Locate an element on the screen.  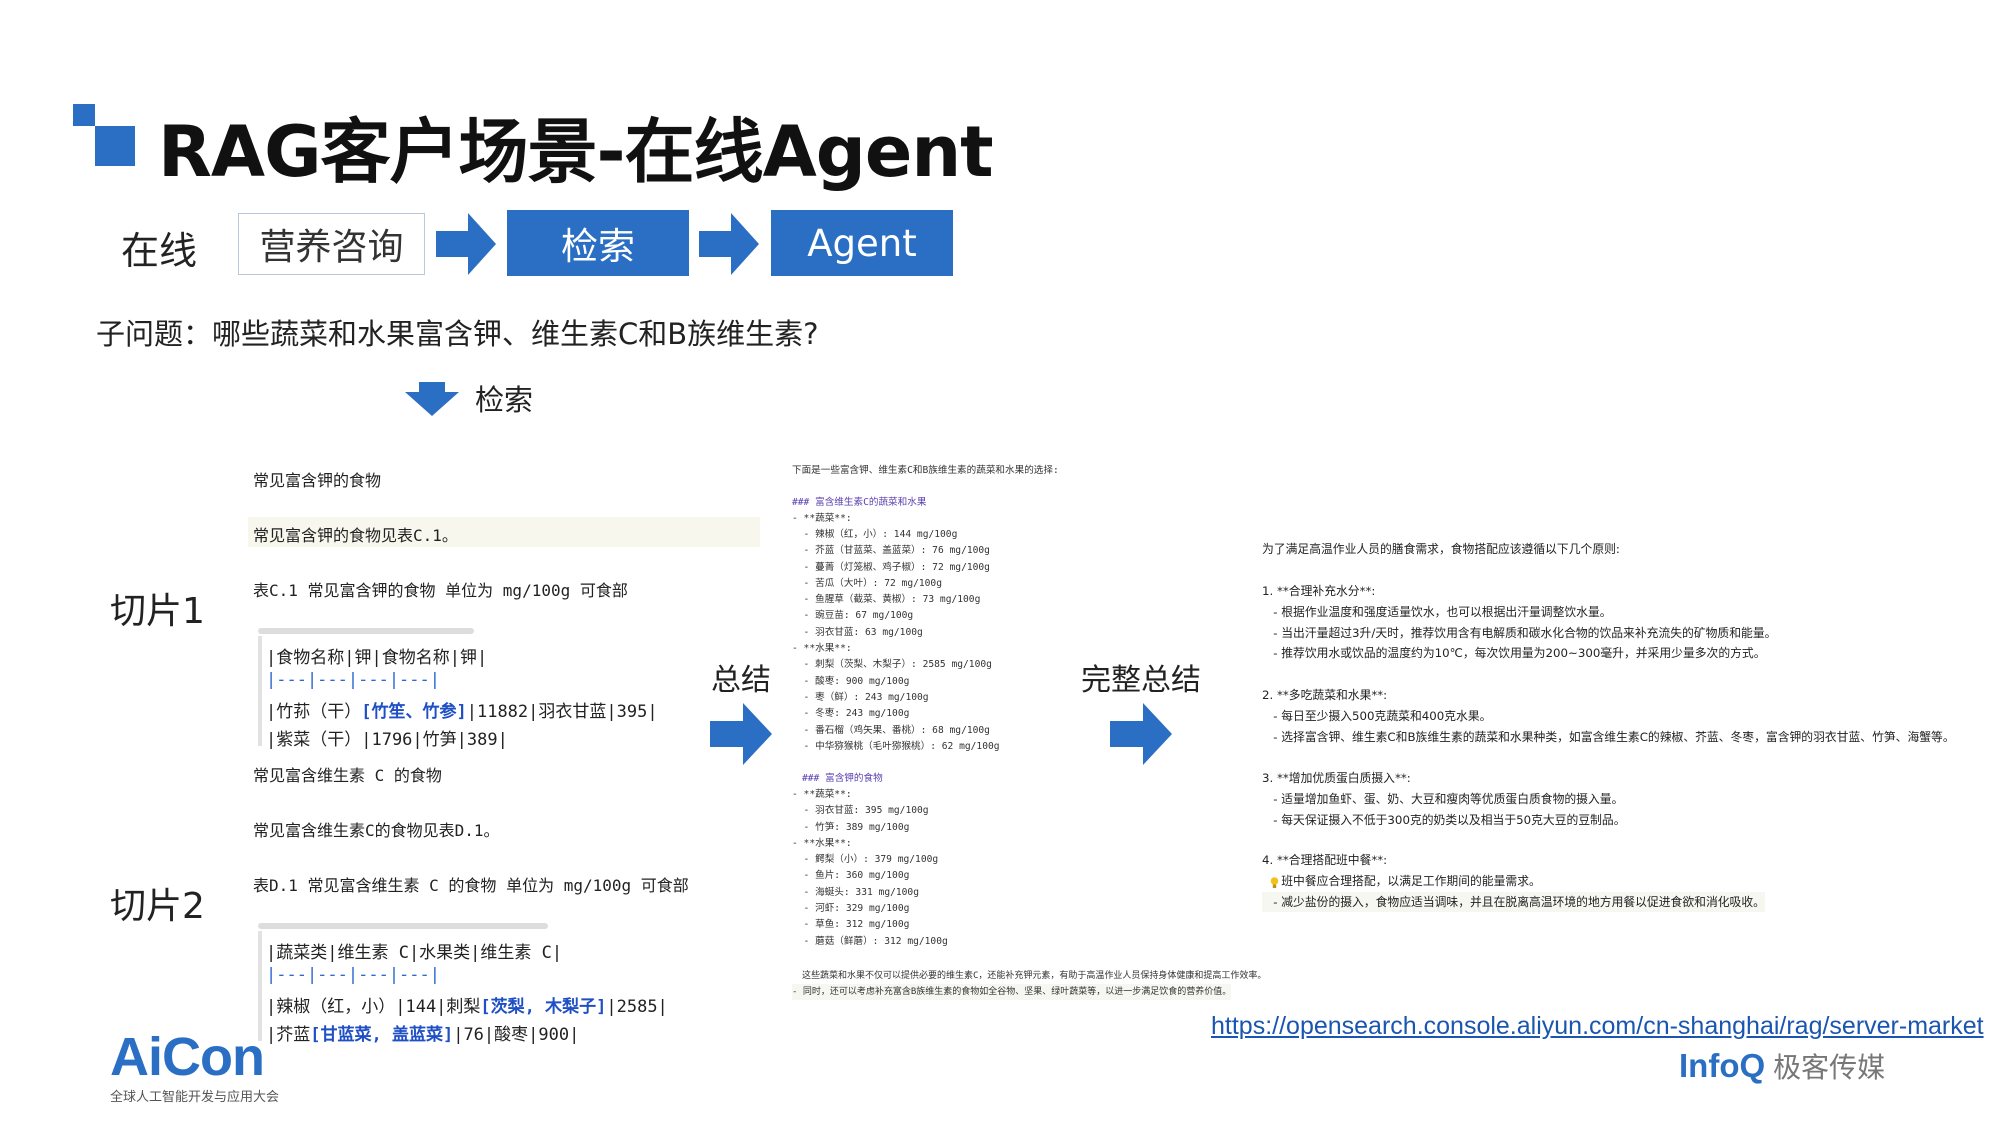
chunk1-table-scrollbar is located at coordinates (366, 631).